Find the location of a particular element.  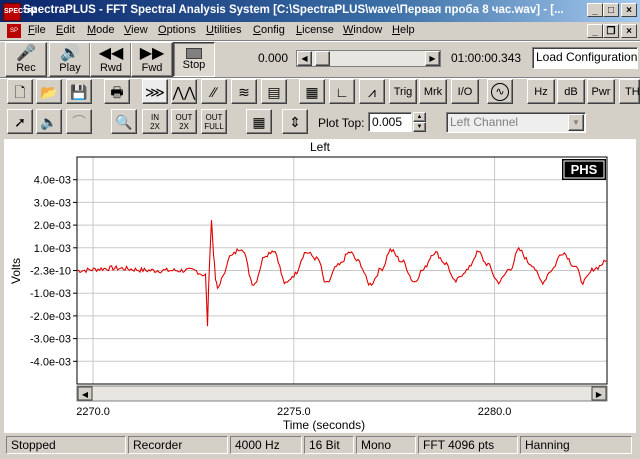

chevron-down-icon: ▼ is located at coordinates (576, 122).